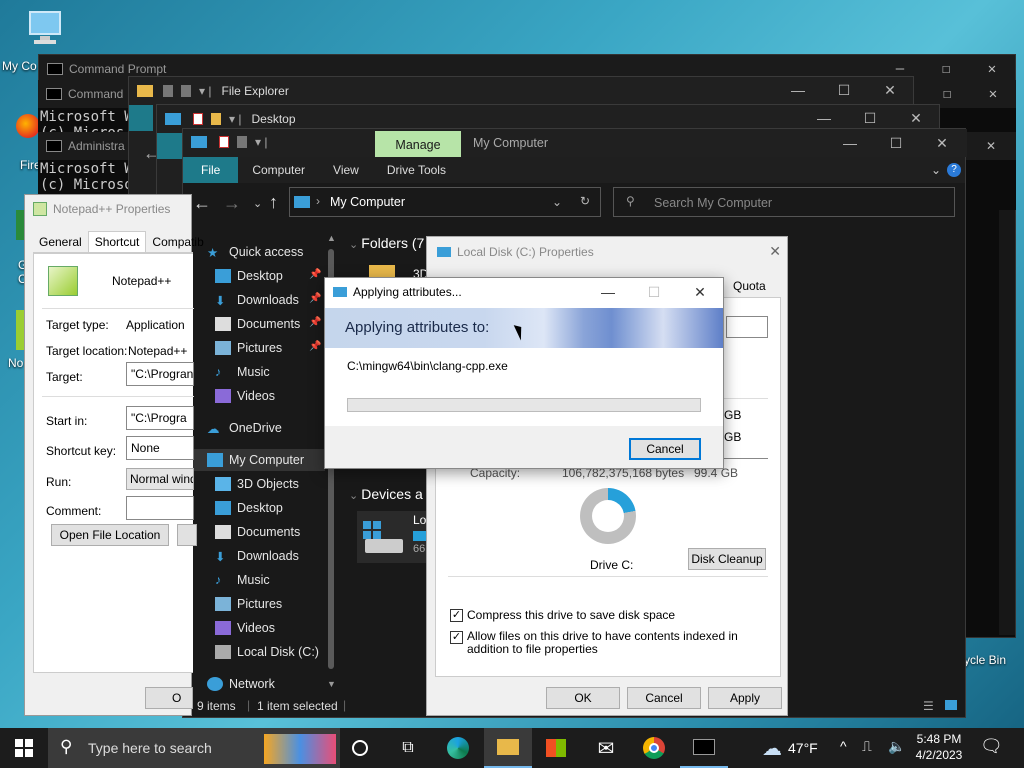  Describe the element at coordinates (24, 748) in the screenshot. I see `start-button` at that location.